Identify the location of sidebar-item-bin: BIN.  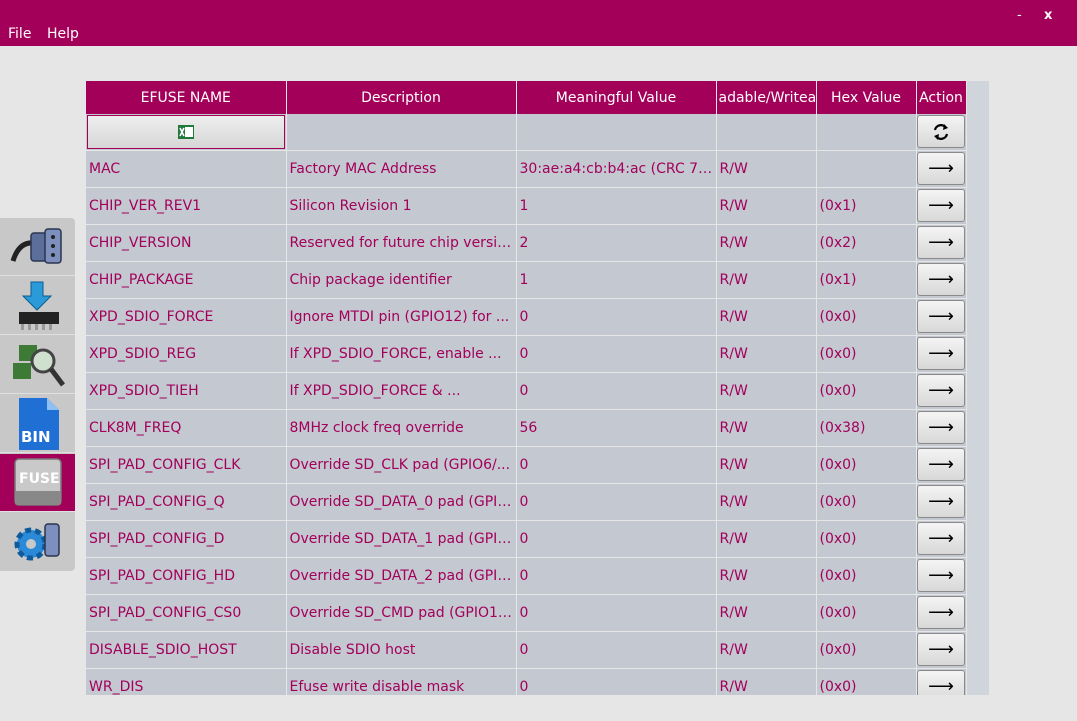
(37, 424).